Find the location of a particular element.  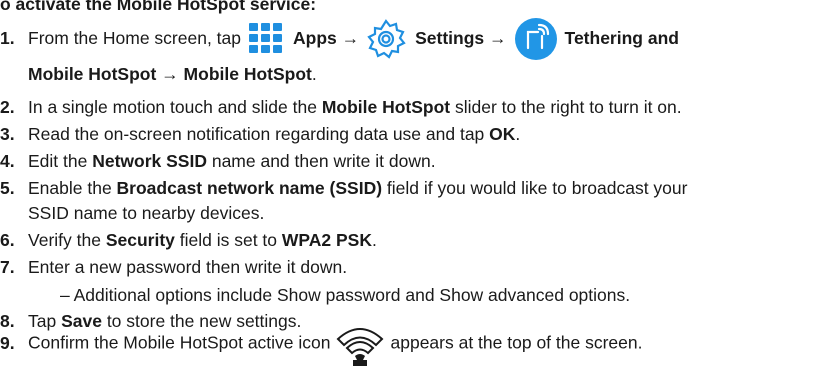

tethering-hotspot-icon is located at coordinates (535, 39).